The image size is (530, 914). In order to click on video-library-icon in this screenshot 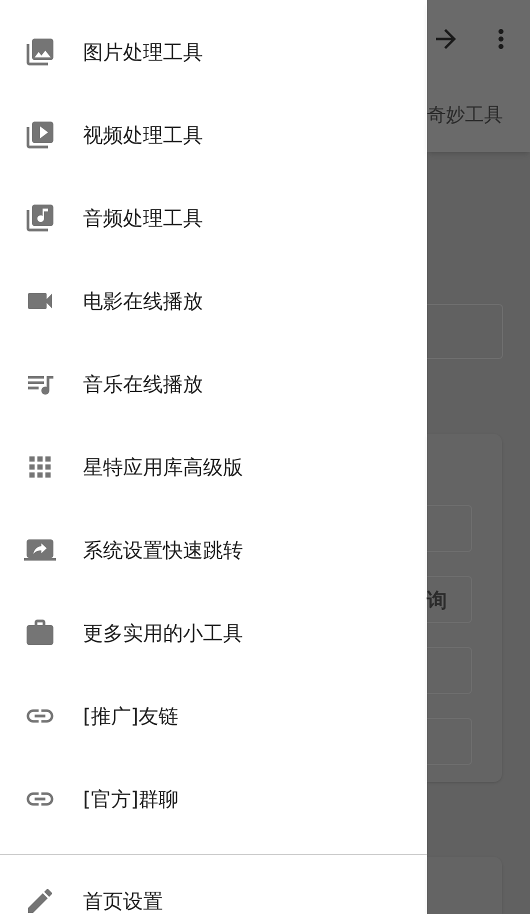, I will do `click(40, 134)`.